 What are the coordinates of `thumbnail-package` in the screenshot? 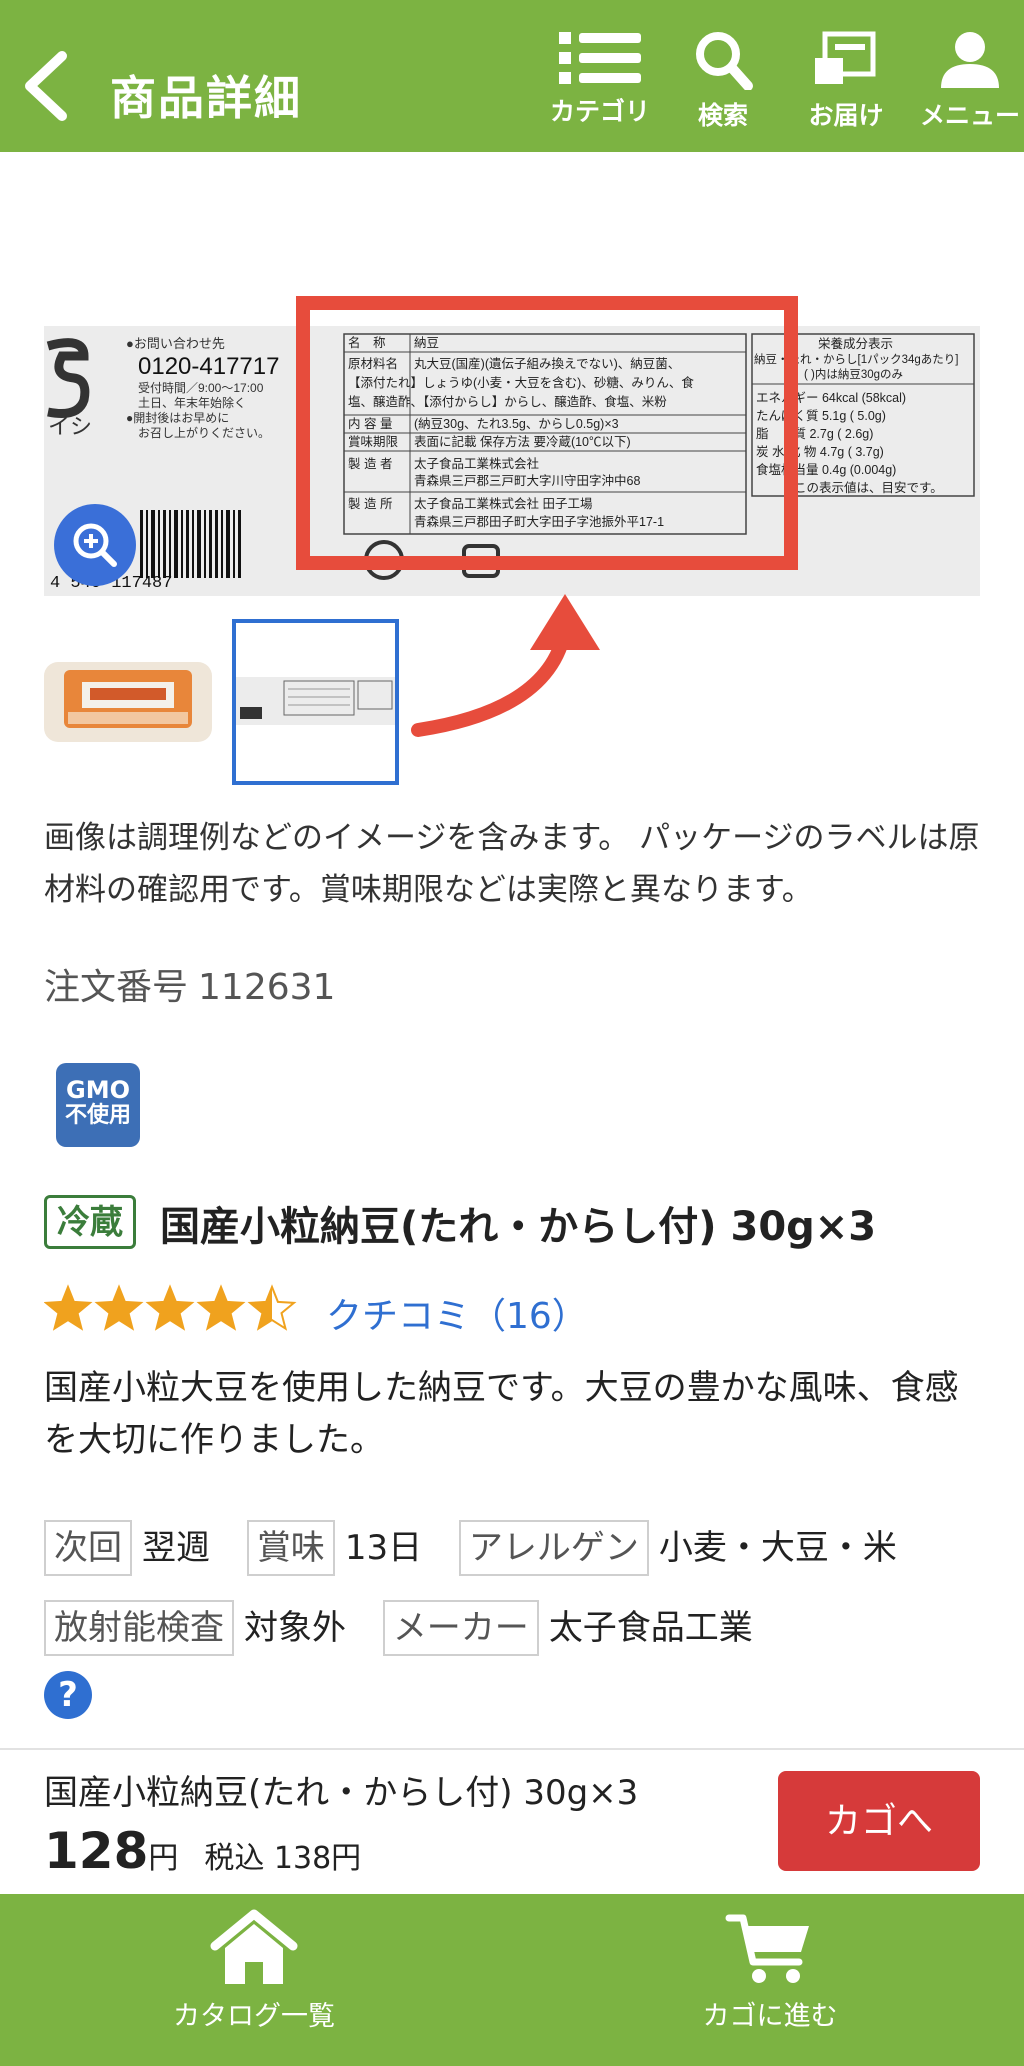 It's located at (128, 702).